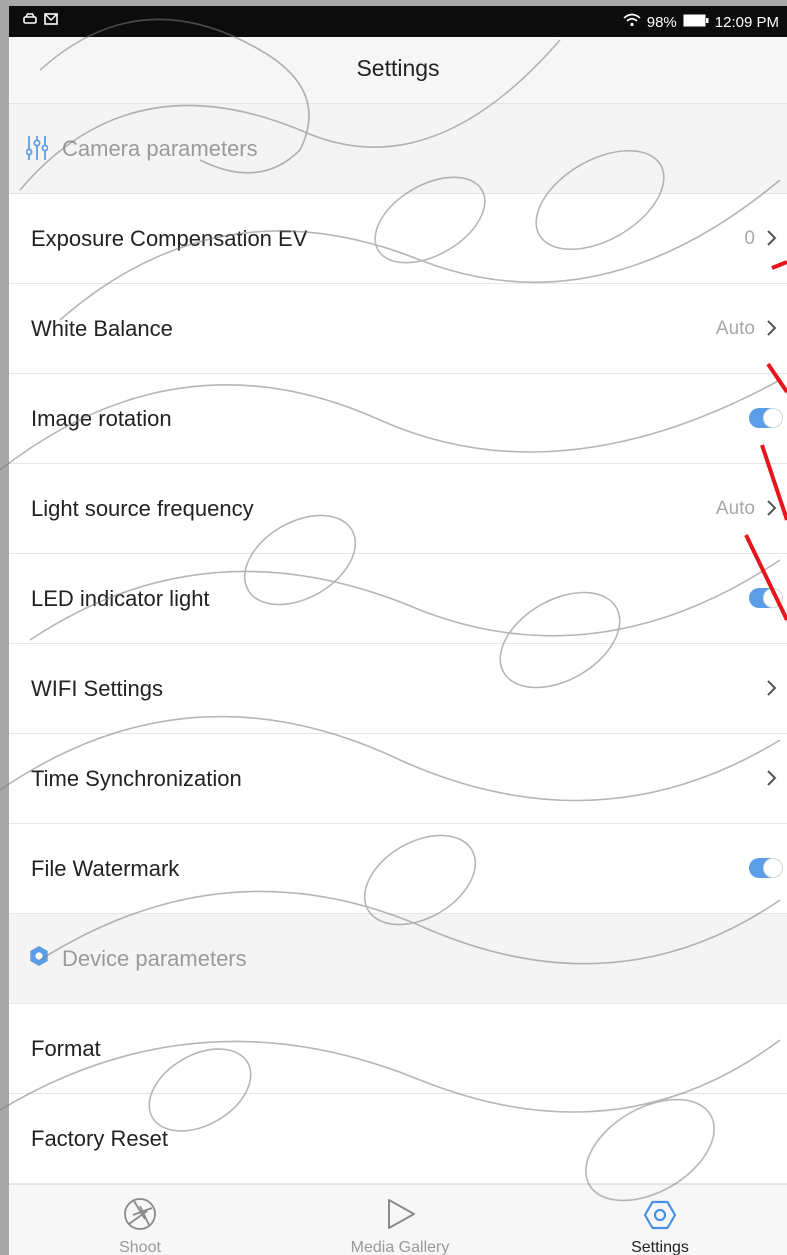 The width and height of the screenshot is (787, 1255). What do you see at coordinates (37, 150) in the screenshot?
I see `sliders-icon` at bounding box center [37, 150].